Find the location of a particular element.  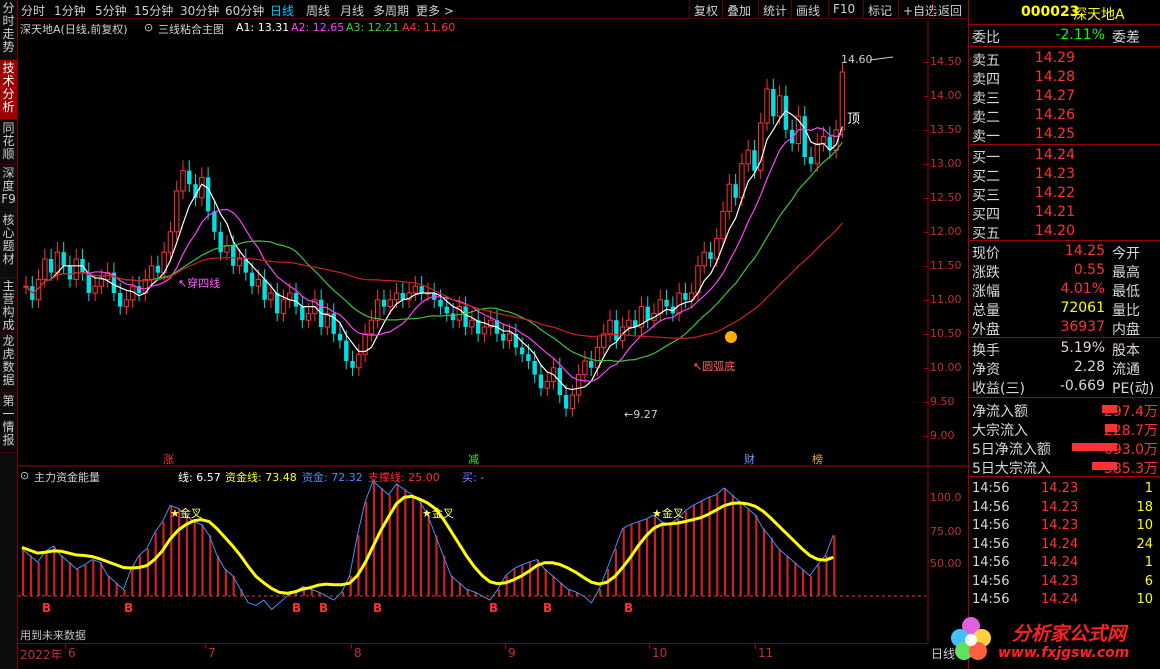

tick-vol: 10 is located at coordinates (1144, 525).